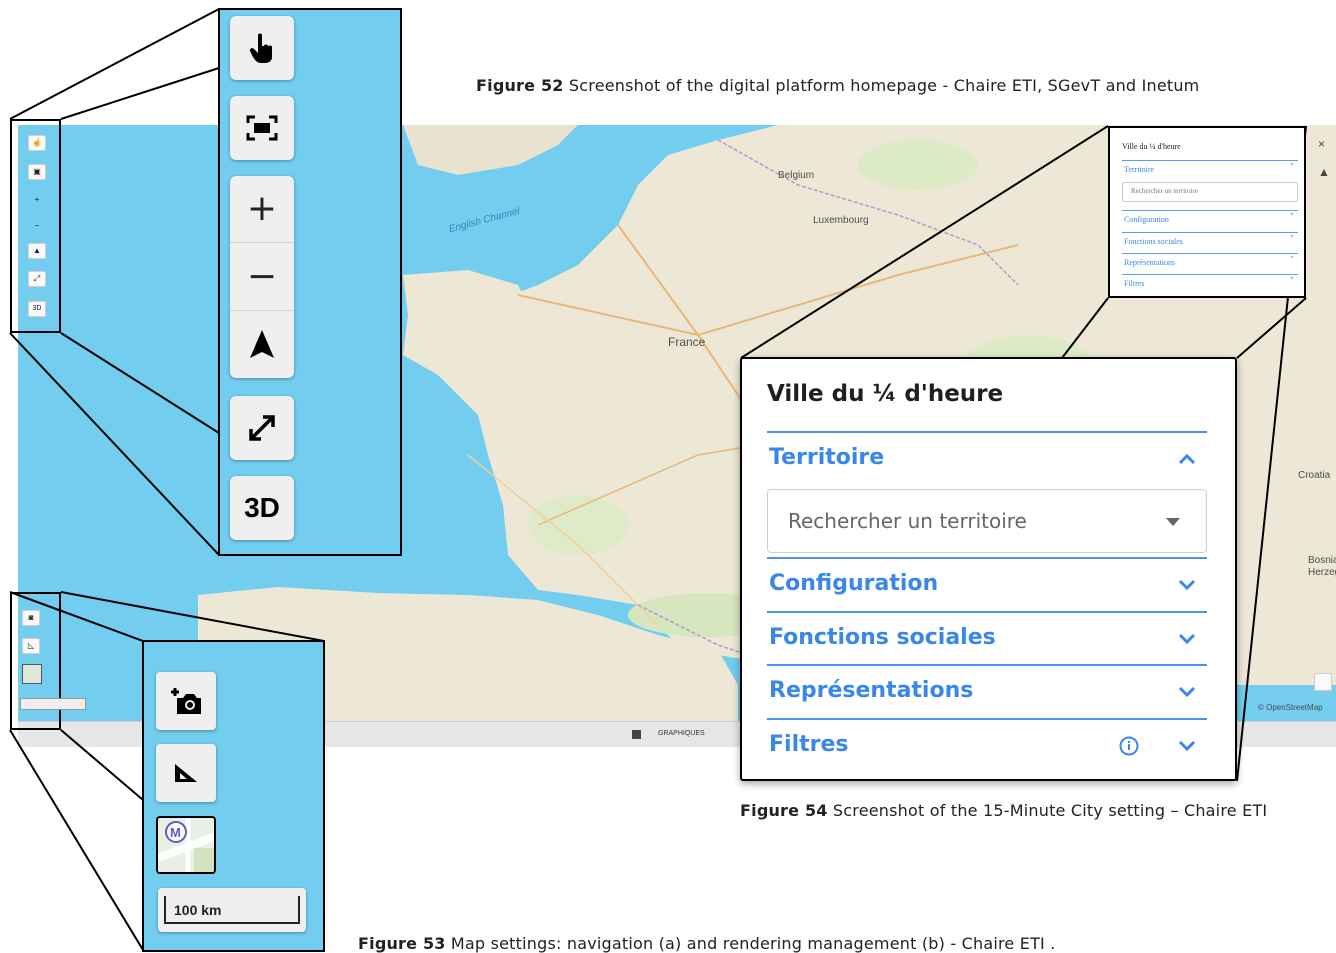 Image resolution: width=1336 pixels, height=953 pixels. I want to click on mini-camera-button: ◙, so click(31, 618).